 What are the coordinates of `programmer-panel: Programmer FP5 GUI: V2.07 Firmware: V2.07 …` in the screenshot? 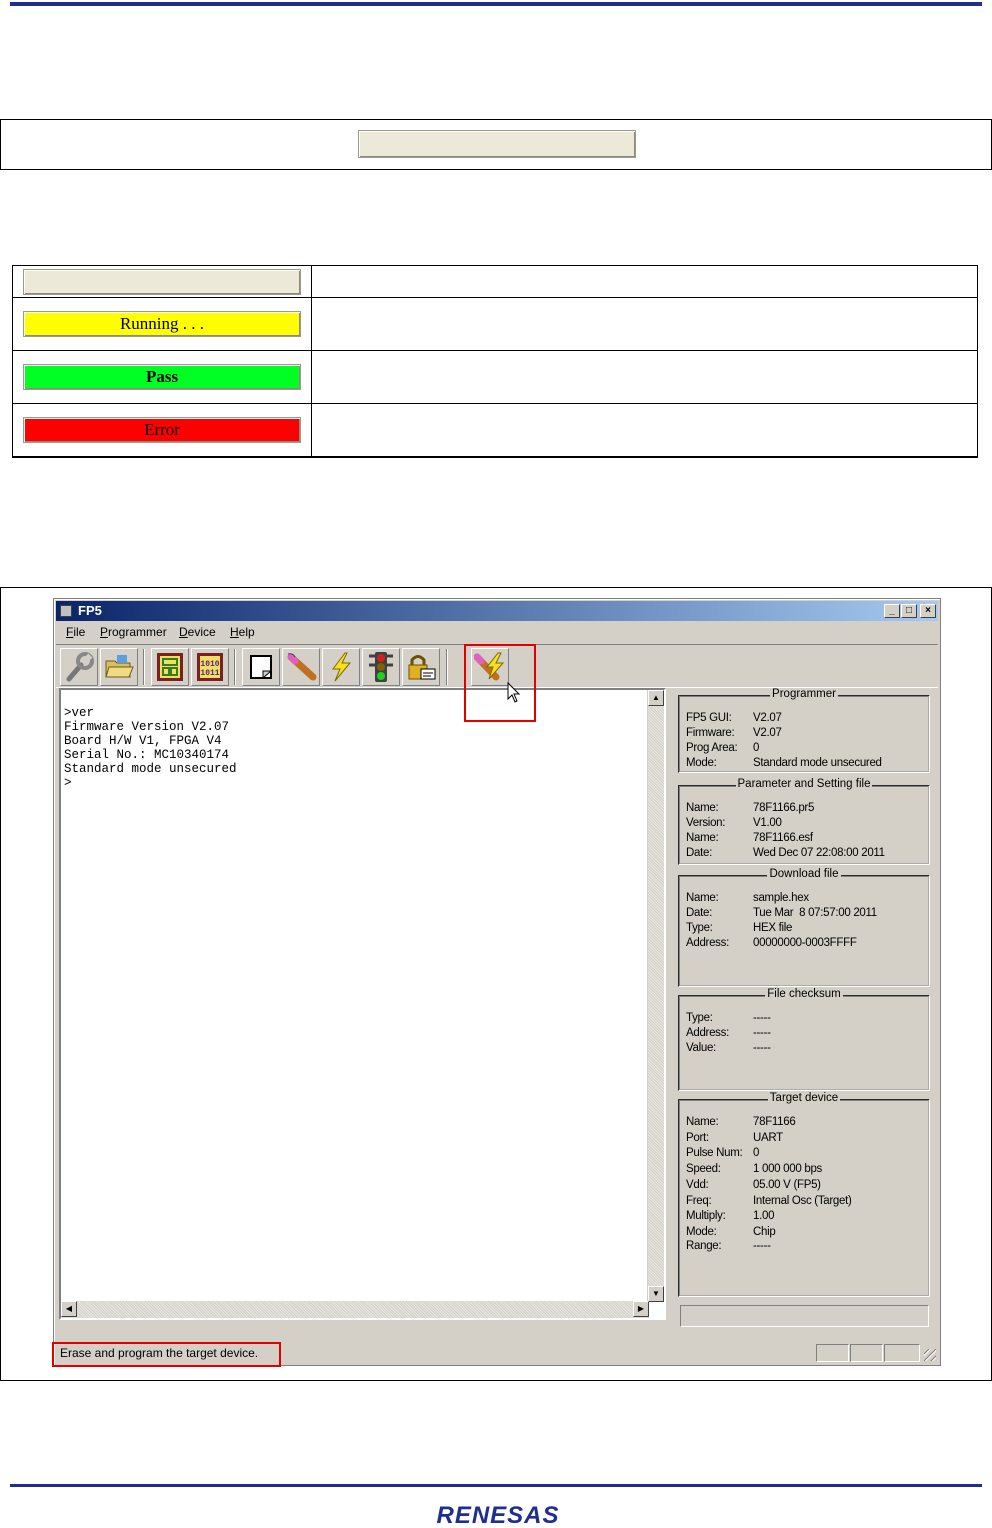 It's located at (804, 730).